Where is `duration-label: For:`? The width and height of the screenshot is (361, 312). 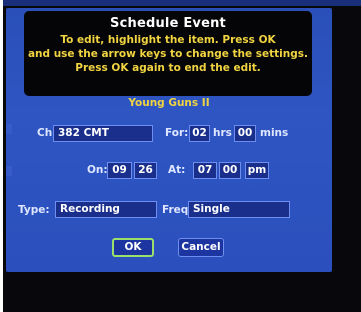 duration-label: For: is located at coordinates (177, 133).